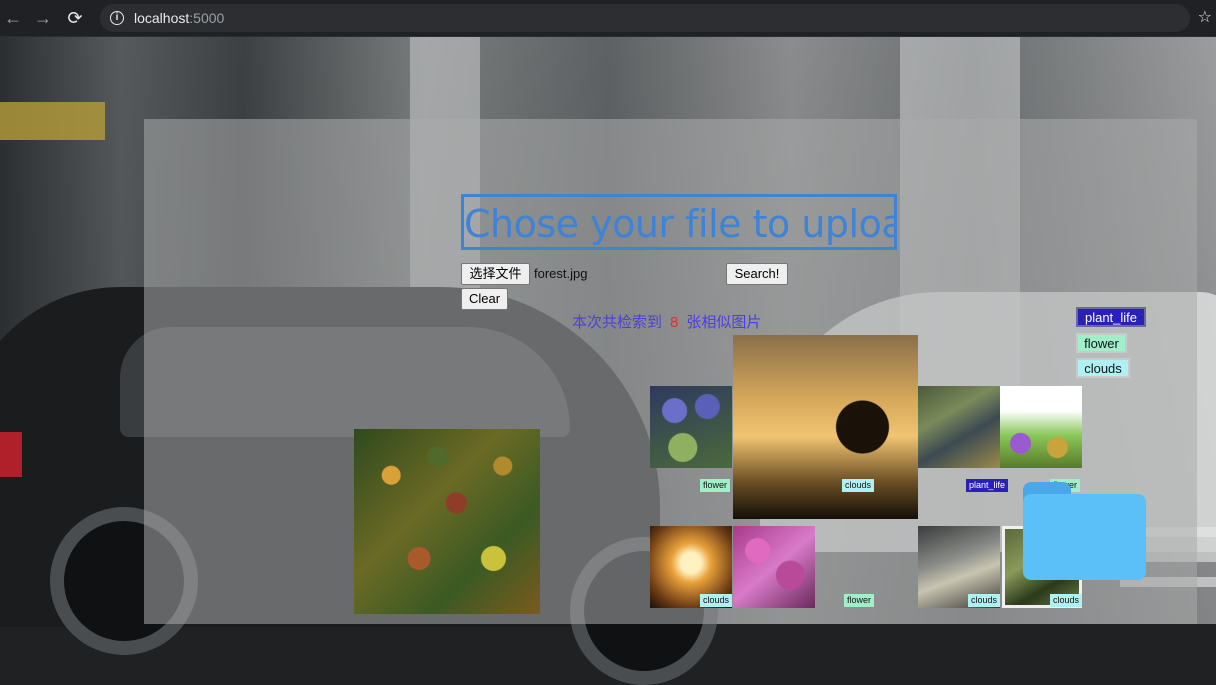 The image size is (1216, 685). Describe the element at coordinates (757, 274) in the screenshot. I see `search-button: Search!` at that location.